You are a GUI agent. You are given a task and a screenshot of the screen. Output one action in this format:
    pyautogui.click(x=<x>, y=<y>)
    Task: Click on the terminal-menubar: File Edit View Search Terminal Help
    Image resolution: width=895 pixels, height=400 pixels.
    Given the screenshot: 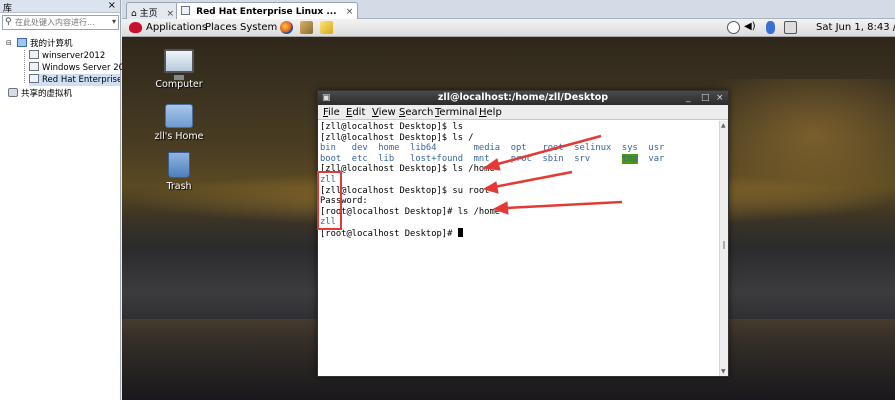 What is the action you would take?
    pyautogui.click(x=523, y=112)
    